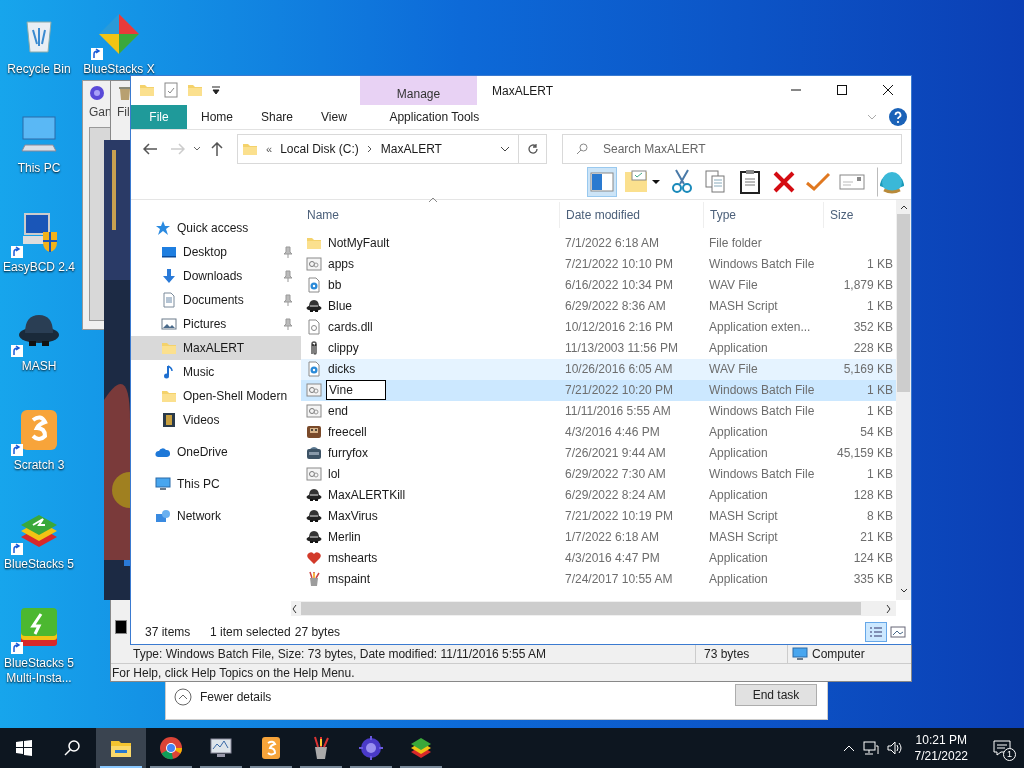 The width and height of the screenshot is (1024, 768). I want to click on ribbon-tab: Share, so click(277, 116).